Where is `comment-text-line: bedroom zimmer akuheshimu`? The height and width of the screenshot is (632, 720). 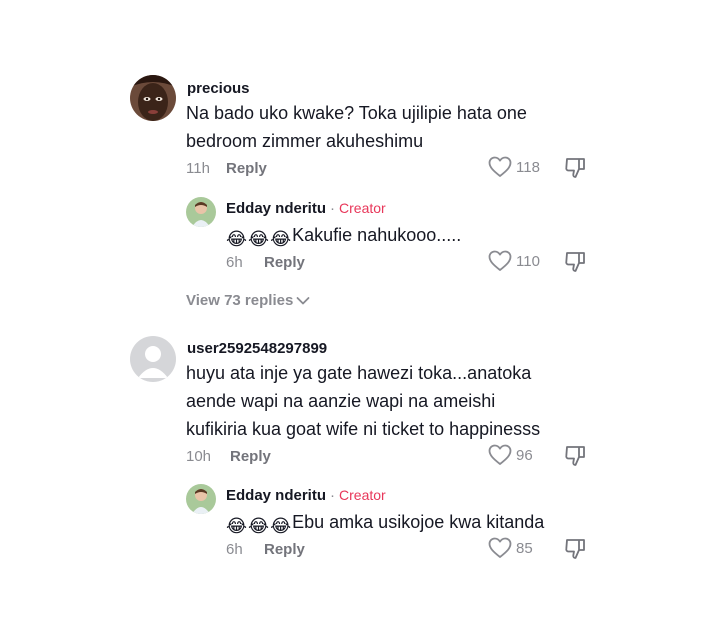 comment-text-line: bedroom zimmer akuheshimu is located at coordinates (305, 141).